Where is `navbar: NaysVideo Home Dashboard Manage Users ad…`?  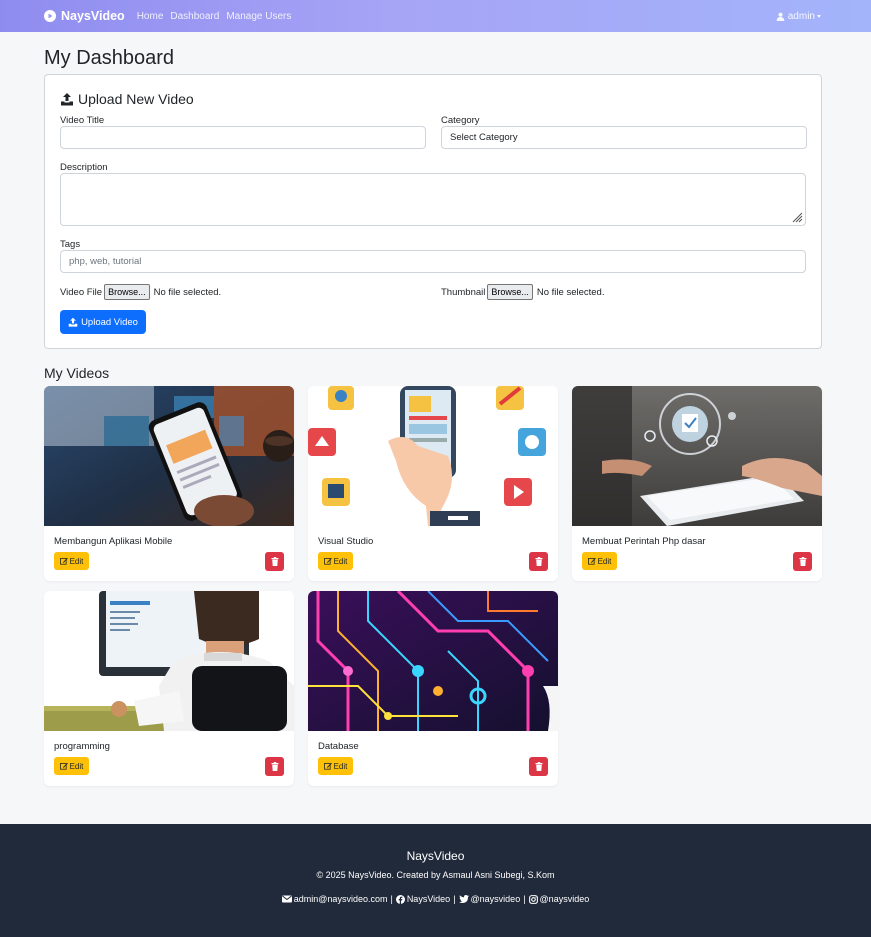 navbar: NaysVideo Home Dashboard Manage Users ad… is located at coordinates (435, 16).